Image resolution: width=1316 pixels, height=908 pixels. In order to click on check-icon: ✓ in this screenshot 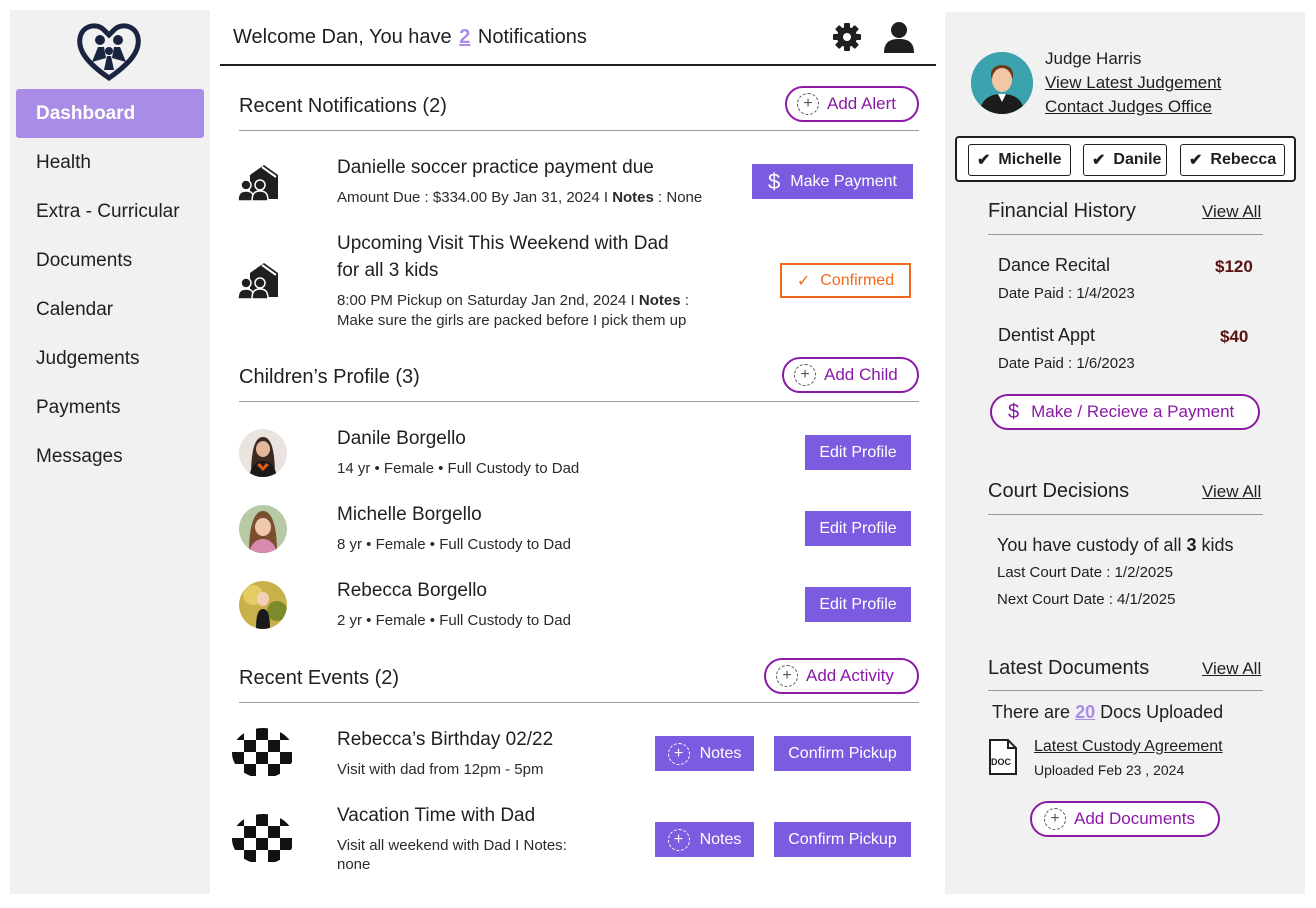, I will do `click(803, 281)`.